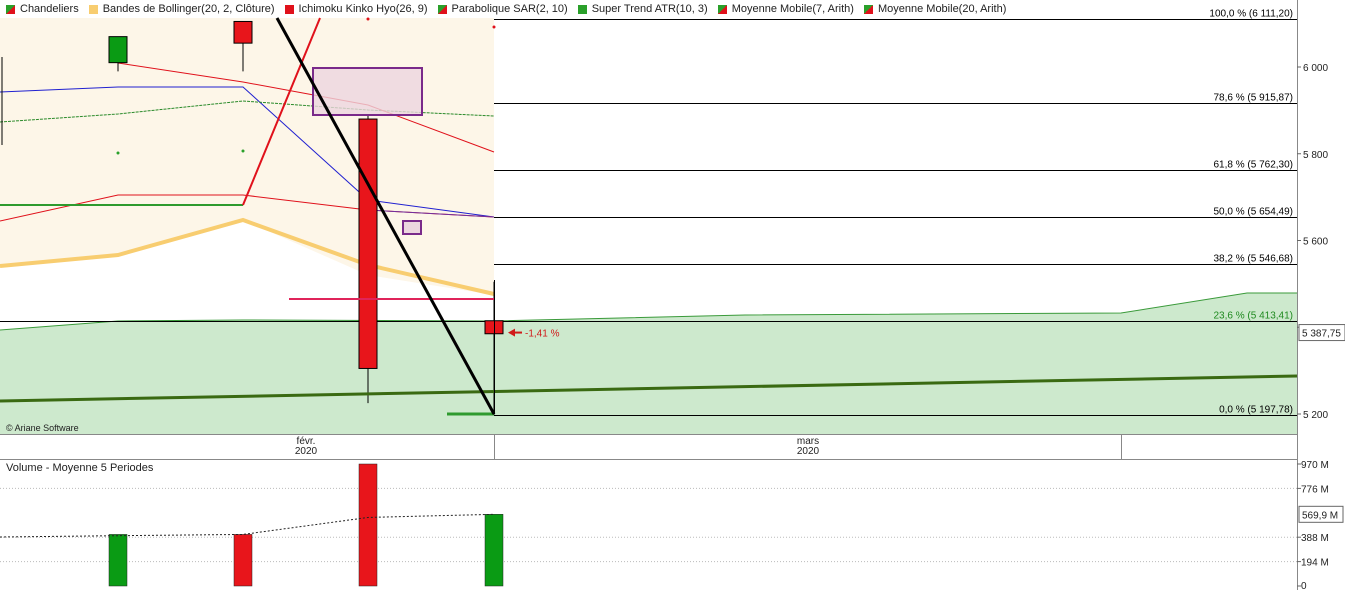 The width and height of the screenshot is (1345, 590). I want to click on legend-label: Super Trend ATR(10, 3), so click(649, 9).